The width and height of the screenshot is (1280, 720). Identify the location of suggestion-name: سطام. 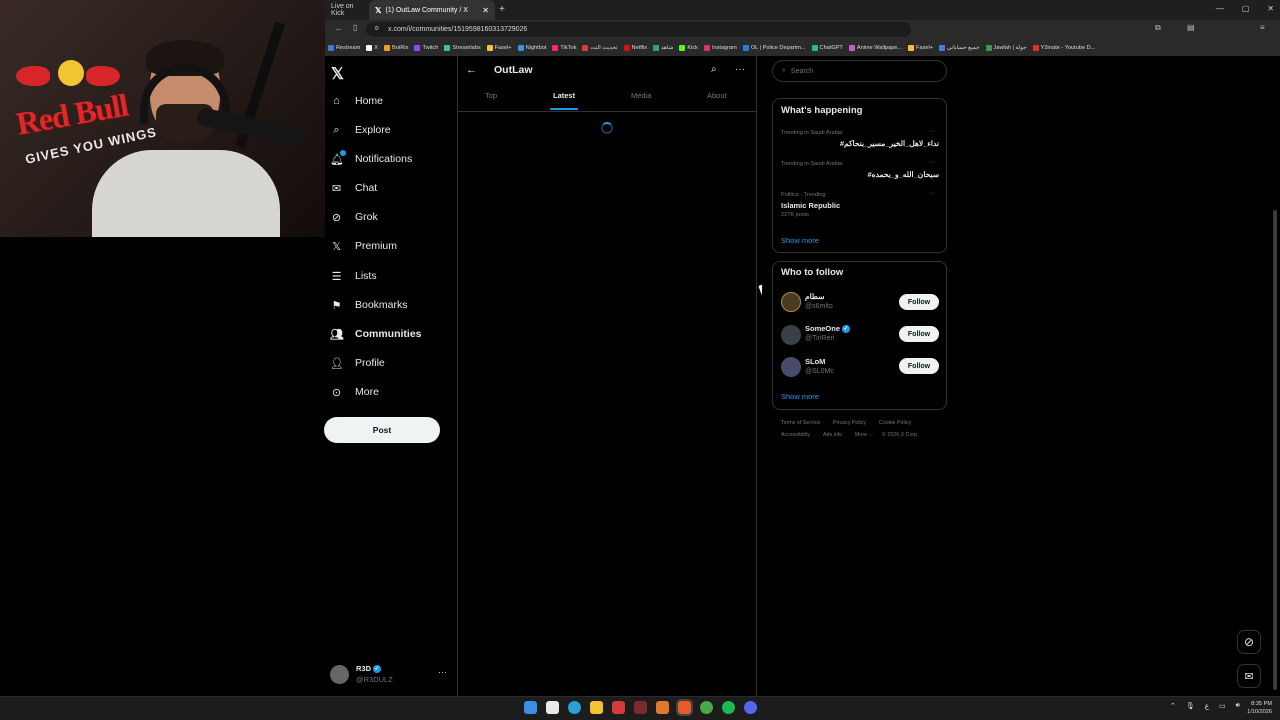
(814, 296).